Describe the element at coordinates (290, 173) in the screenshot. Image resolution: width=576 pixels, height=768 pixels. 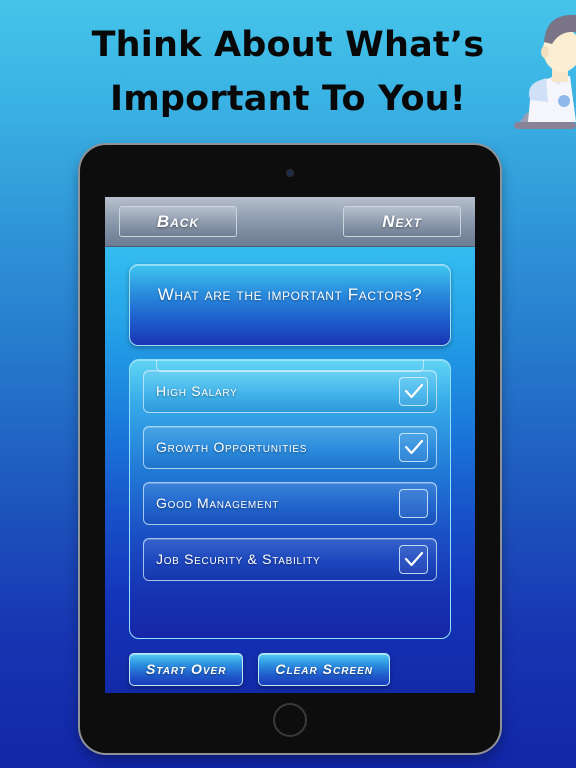
I see `camera-icon` at that location.